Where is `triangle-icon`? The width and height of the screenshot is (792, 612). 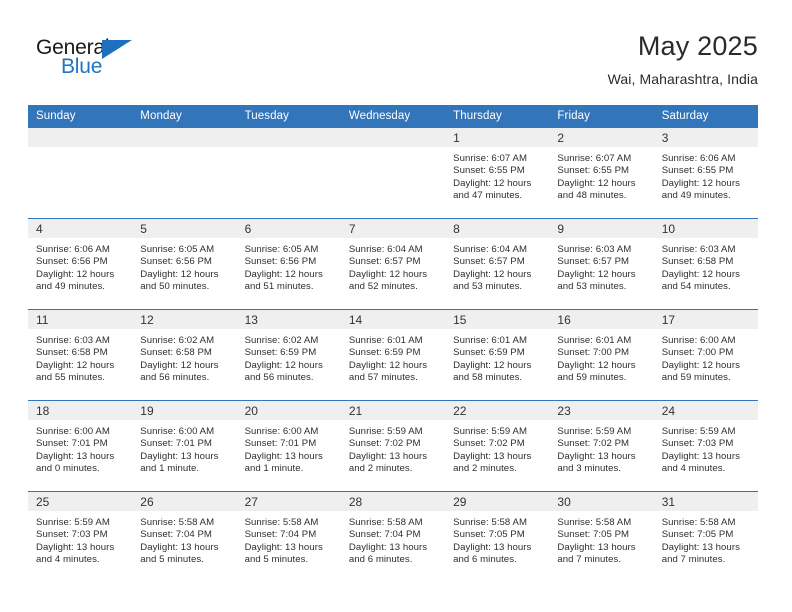
triangle-icon is located at coordinates (117, 49).